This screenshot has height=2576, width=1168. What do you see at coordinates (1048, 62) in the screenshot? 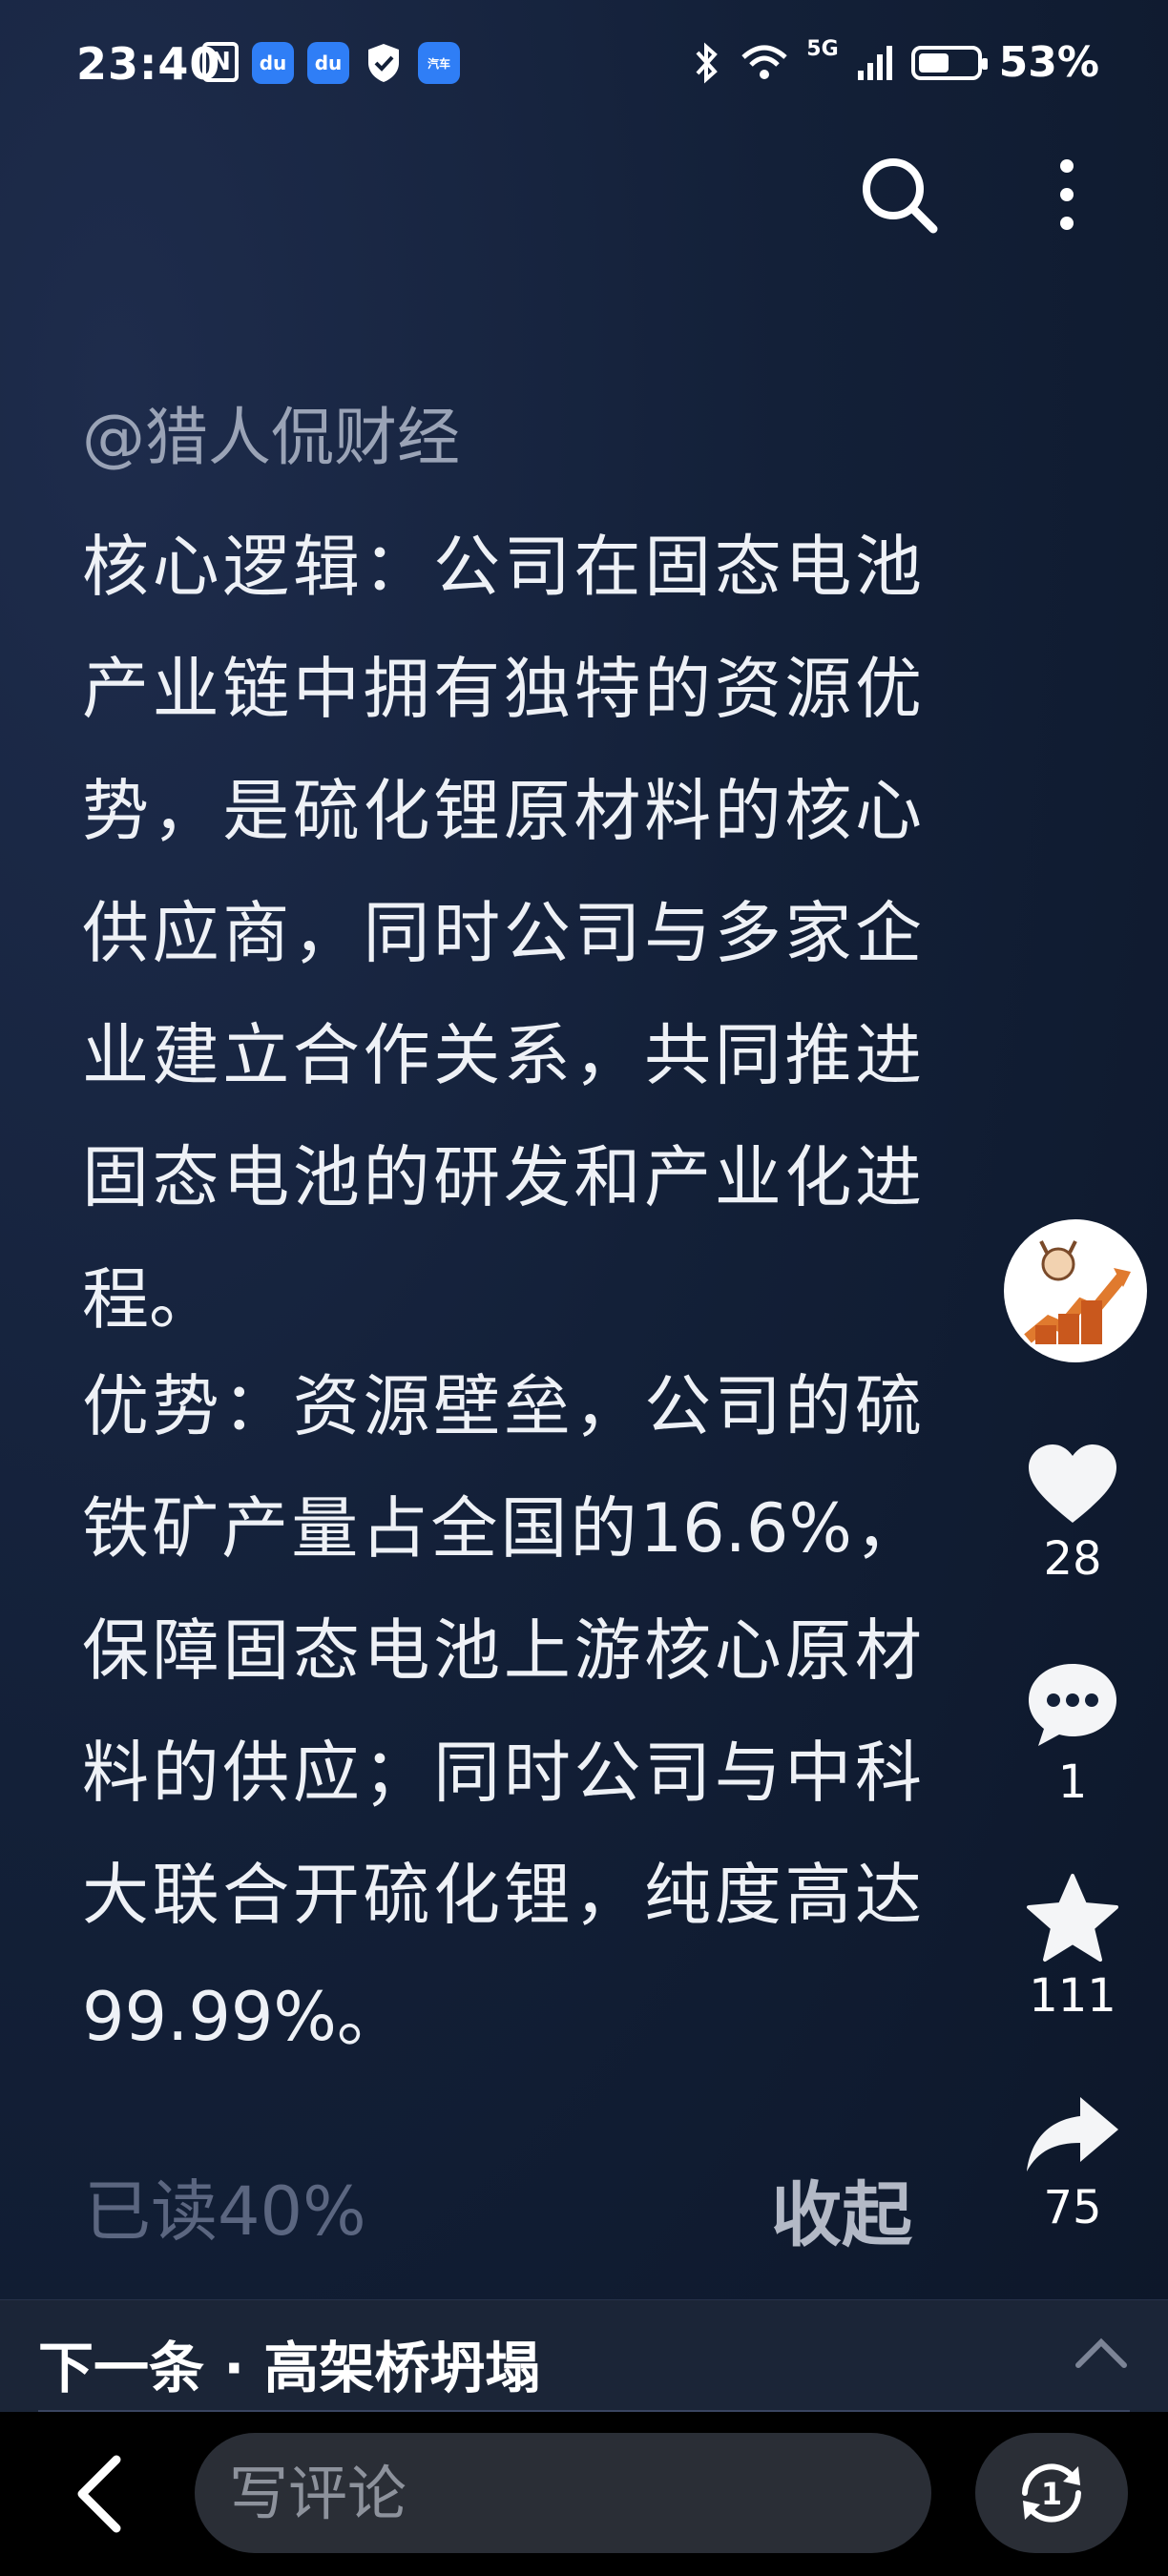
I see `battery-percent: 53%` at bounding box center [1048, 62].